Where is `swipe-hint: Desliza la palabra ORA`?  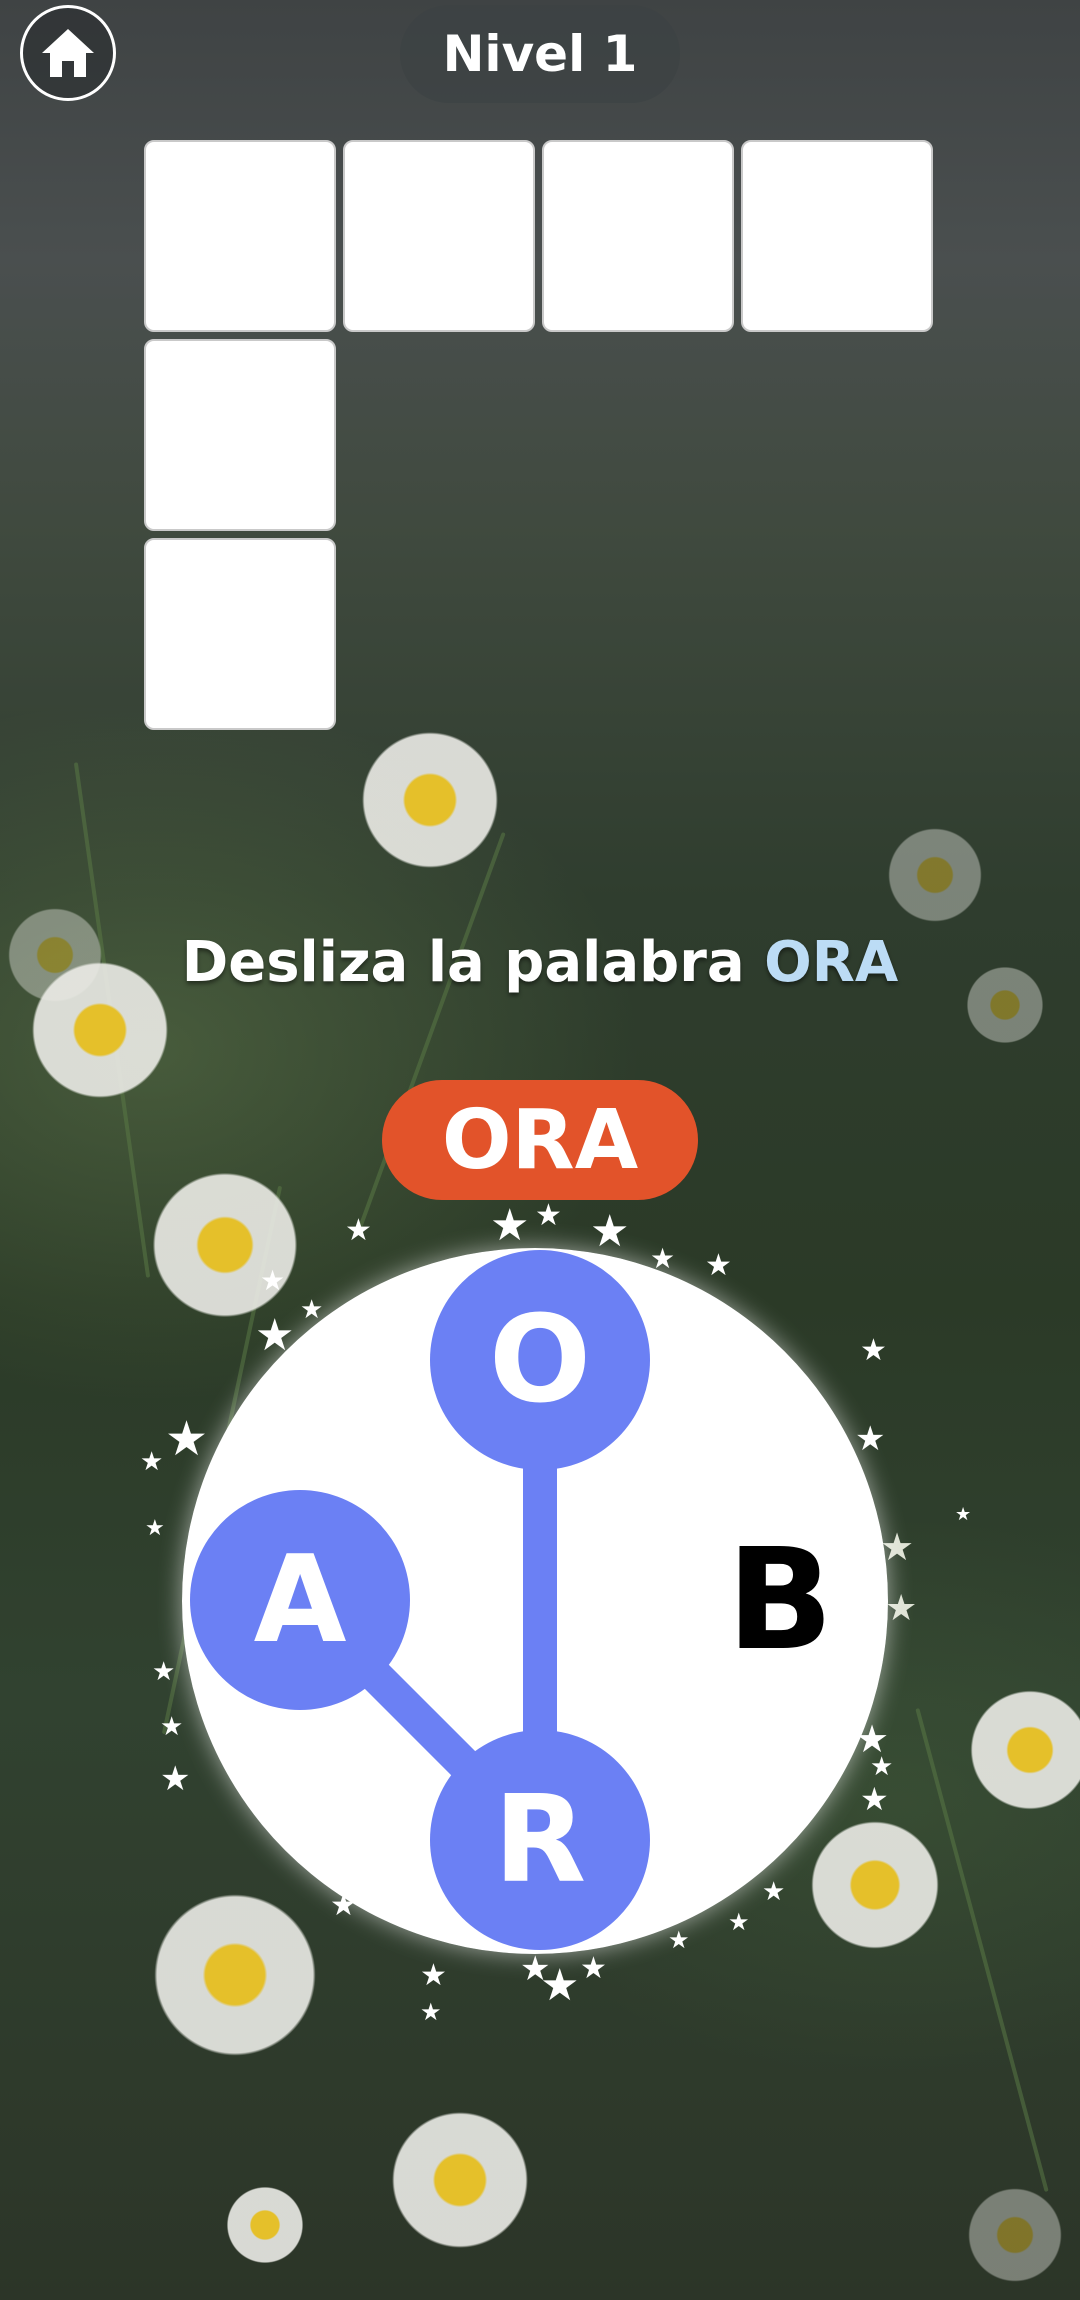
swipe-hint: Desliza la palabra ORA is located at coordinates (540, 962).